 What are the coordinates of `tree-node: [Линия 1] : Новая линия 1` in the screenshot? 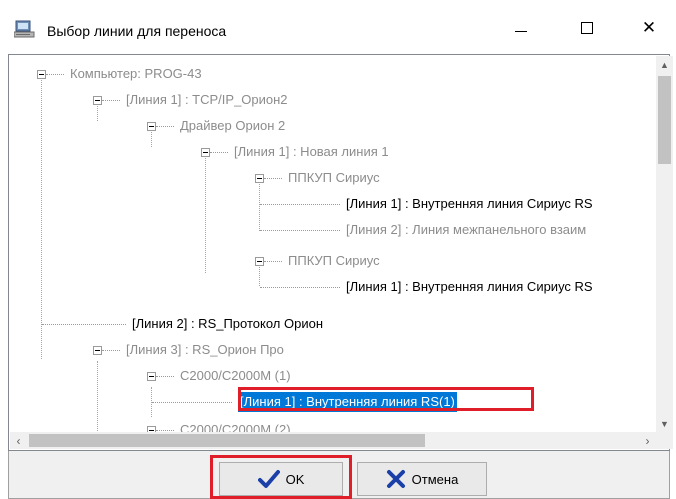 It's located at (295, 152).